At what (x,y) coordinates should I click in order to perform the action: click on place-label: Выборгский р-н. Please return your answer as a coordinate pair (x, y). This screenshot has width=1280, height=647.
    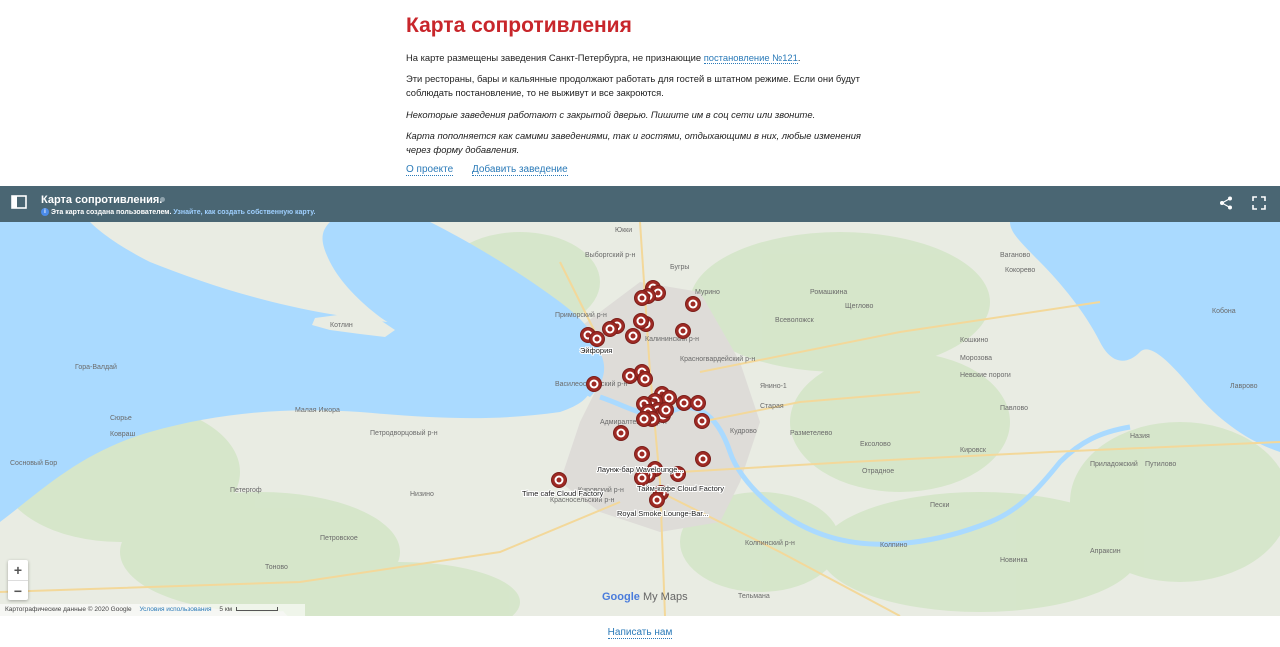
    Looking at the image, I should click on (610, 255).